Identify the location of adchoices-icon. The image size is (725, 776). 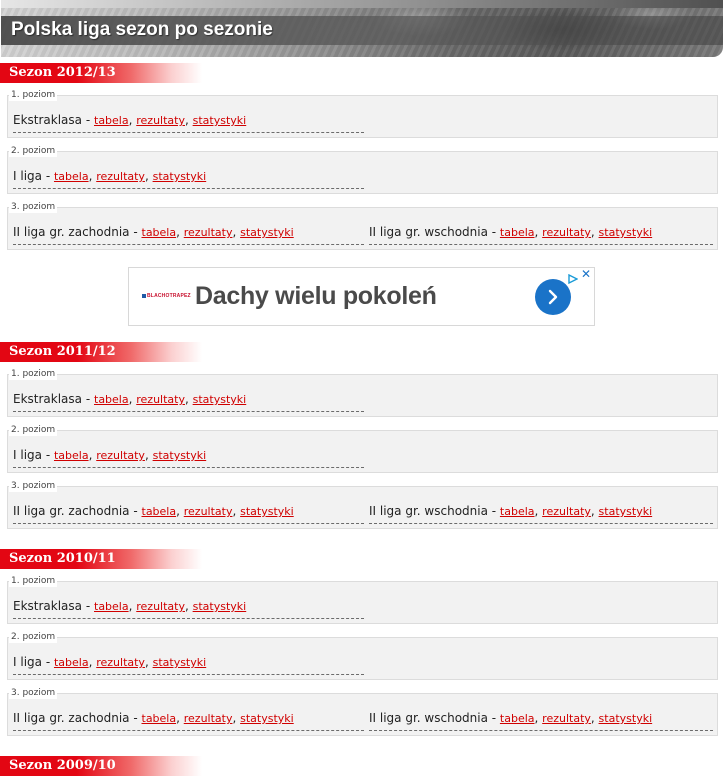
(573, 277).